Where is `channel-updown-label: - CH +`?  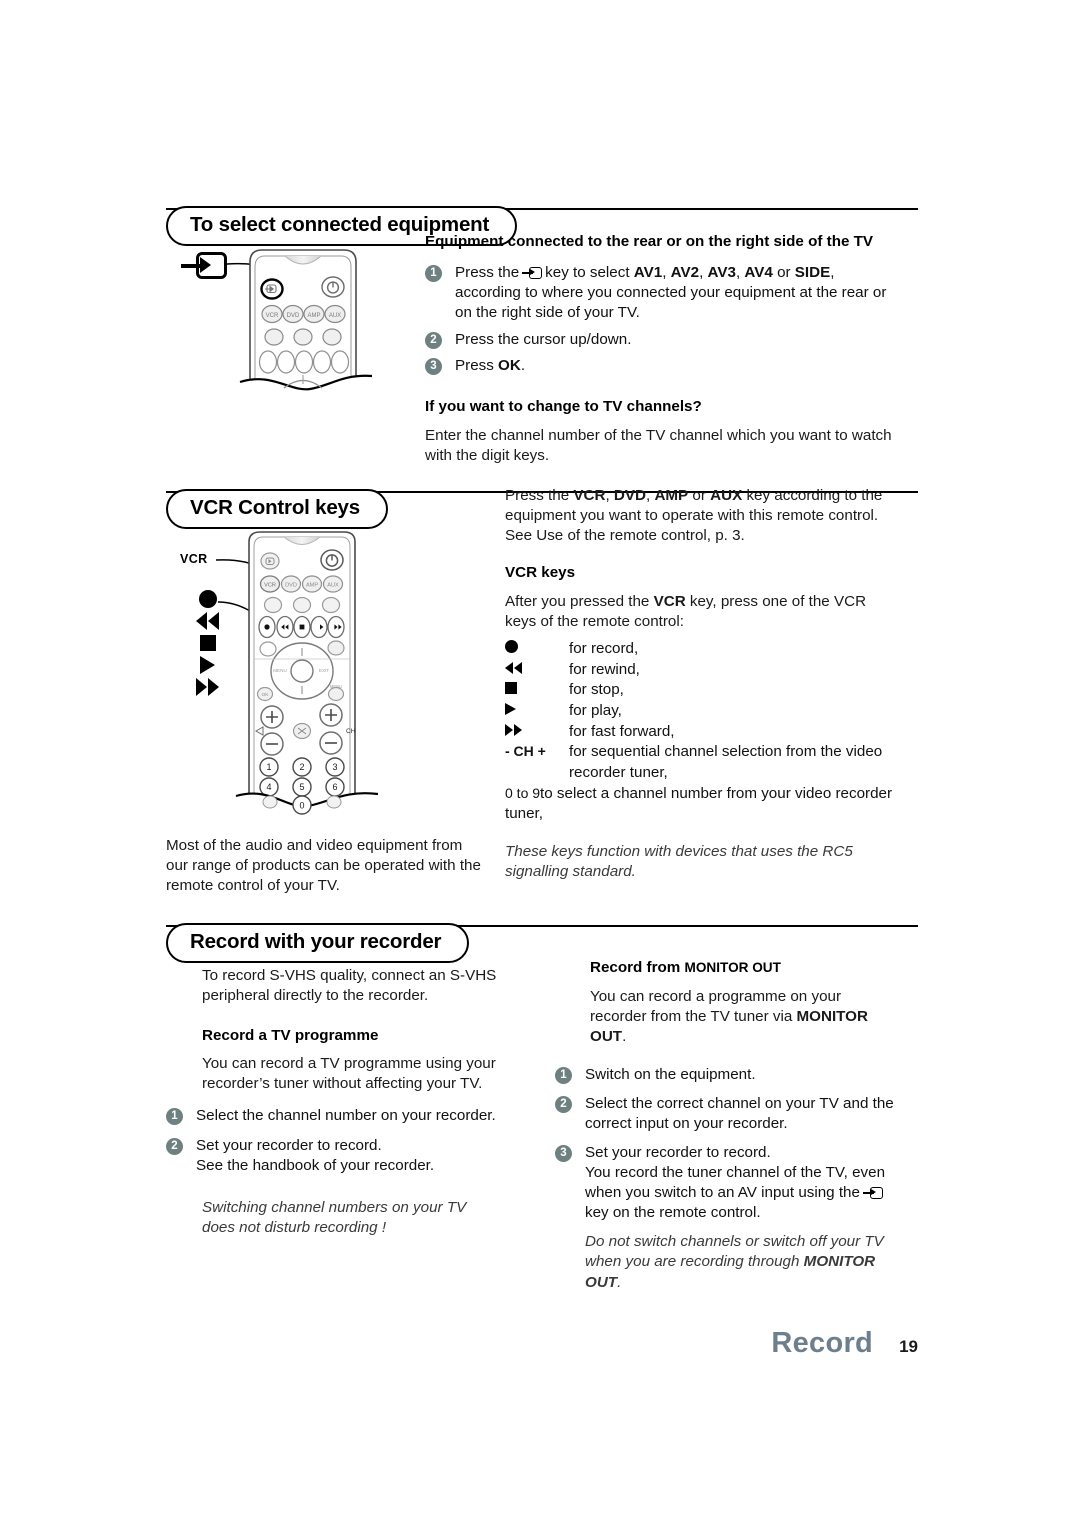 channel-updown-label: - CH + is located at coordinates (525, 751).